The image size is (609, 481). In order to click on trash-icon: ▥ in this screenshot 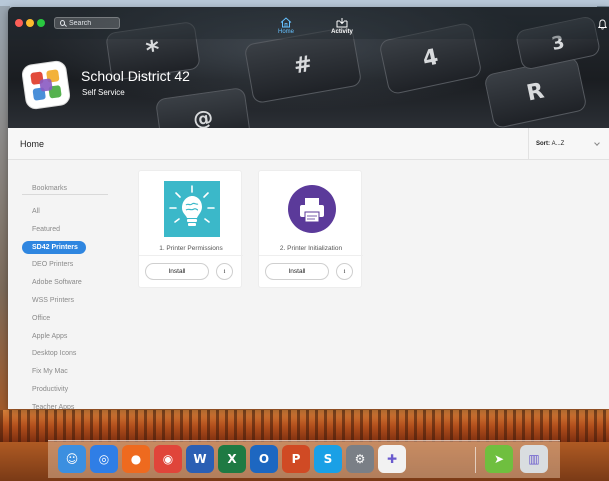, I will do `click(534, 459)`.